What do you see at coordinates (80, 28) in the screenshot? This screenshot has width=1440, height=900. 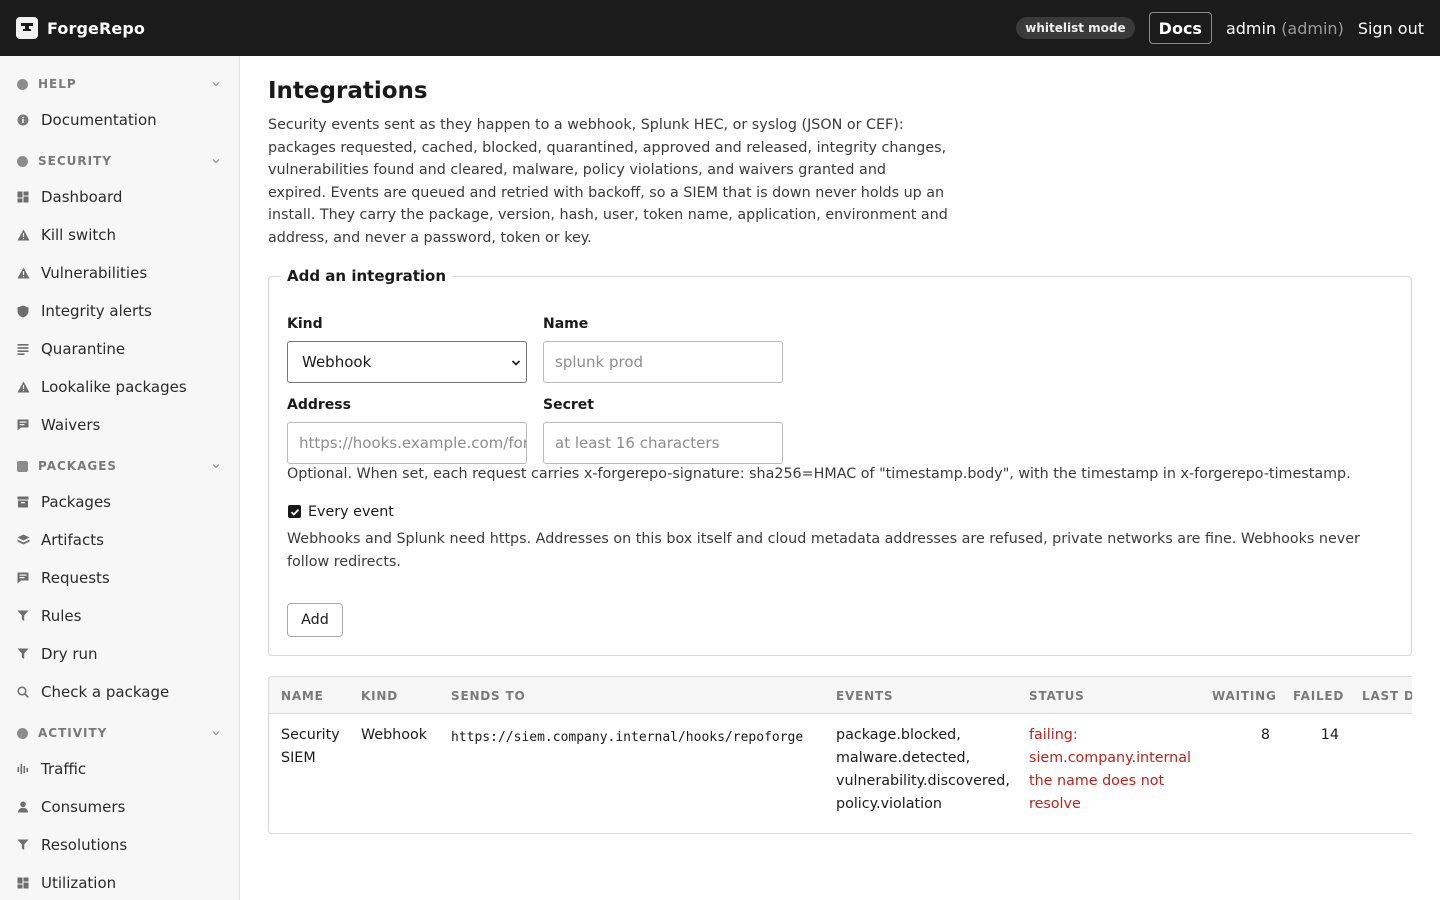 I see `brand: ForgeRepo` at bounding box center [80, 28].